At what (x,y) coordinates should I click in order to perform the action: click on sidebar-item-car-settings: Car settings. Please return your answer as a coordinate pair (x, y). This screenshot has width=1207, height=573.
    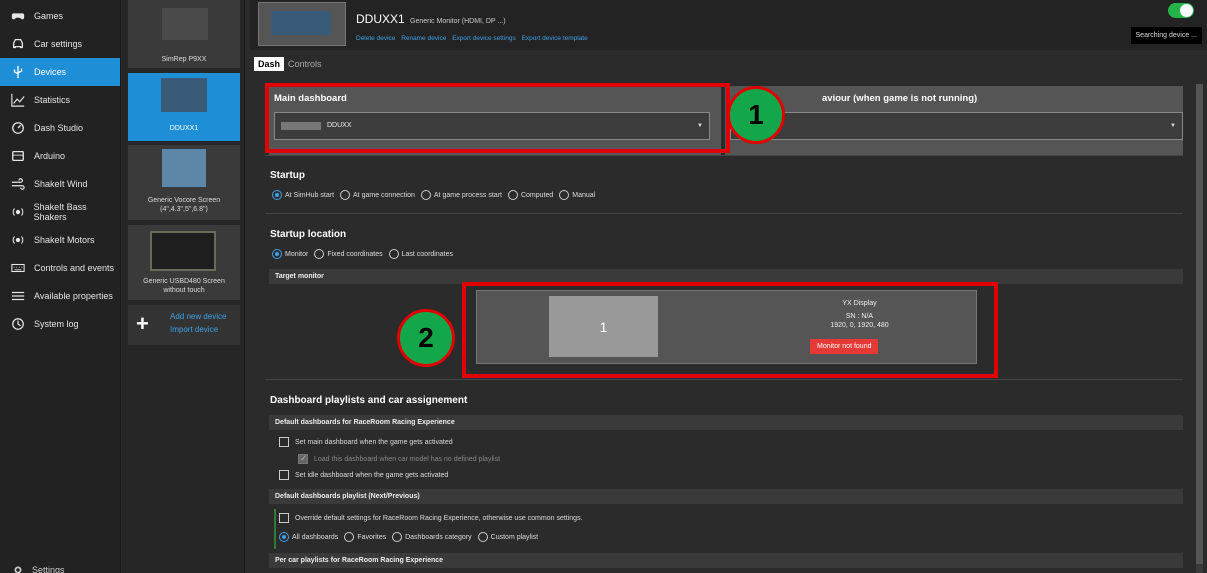
    Looking at the image, I should click on (60, 44).